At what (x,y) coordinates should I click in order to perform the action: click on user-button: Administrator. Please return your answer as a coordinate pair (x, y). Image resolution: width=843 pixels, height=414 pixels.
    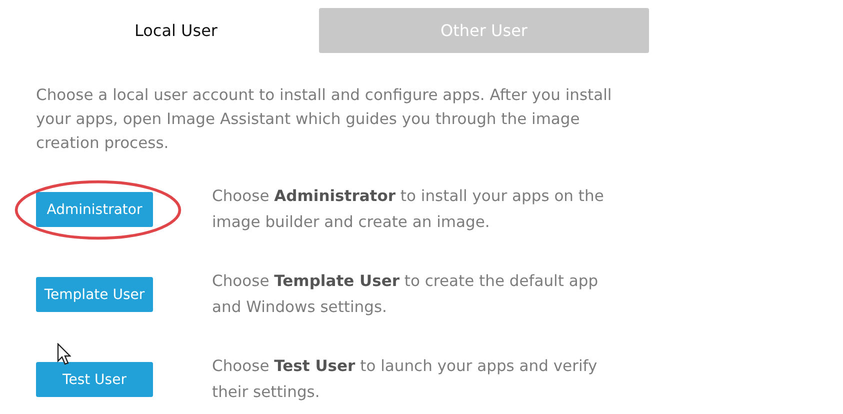
    Looking at the image, I should click on (94, 209).